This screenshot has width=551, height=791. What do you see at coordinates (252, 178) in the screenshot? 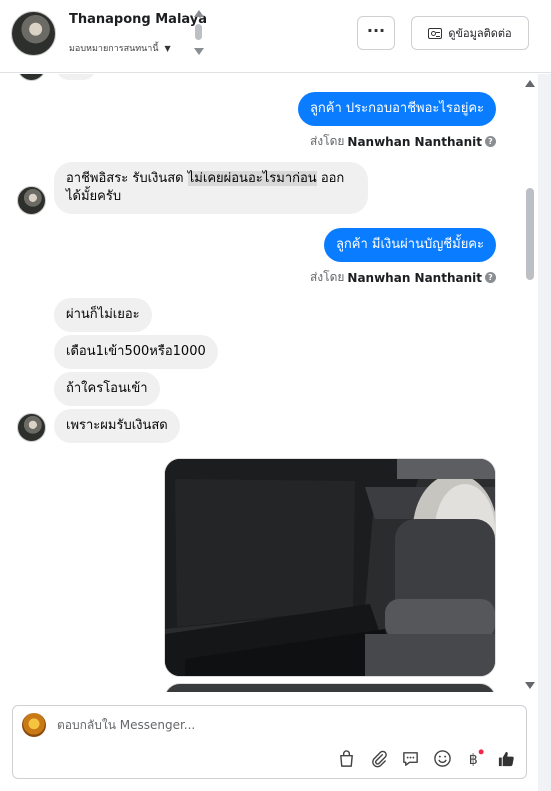
I see `message-text-highlight: ไม่เคยผ่อนอะไรมาก่อน` at bounding box center [252, 178].